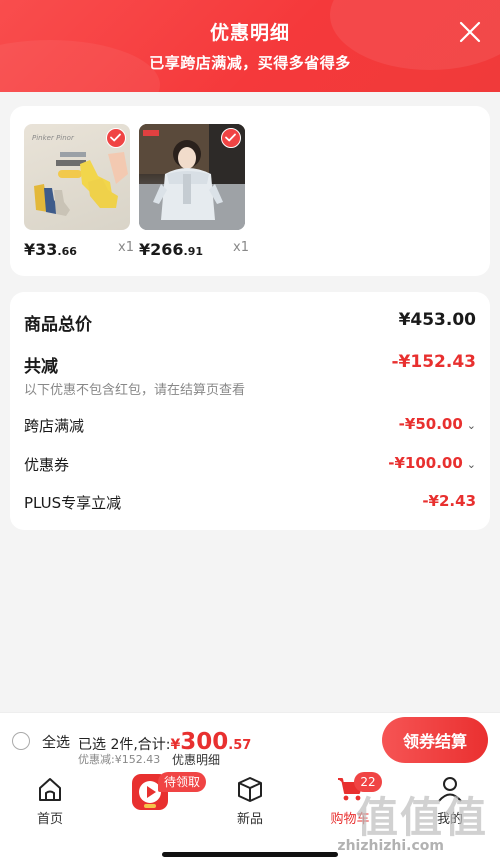 The image size is (500, 866). What do you see at coordinates (250, 465) in the screenshot?
I see `discount-item-row: 优惠券 -¥100.00 ⌄` at bounding box center [250, 465].